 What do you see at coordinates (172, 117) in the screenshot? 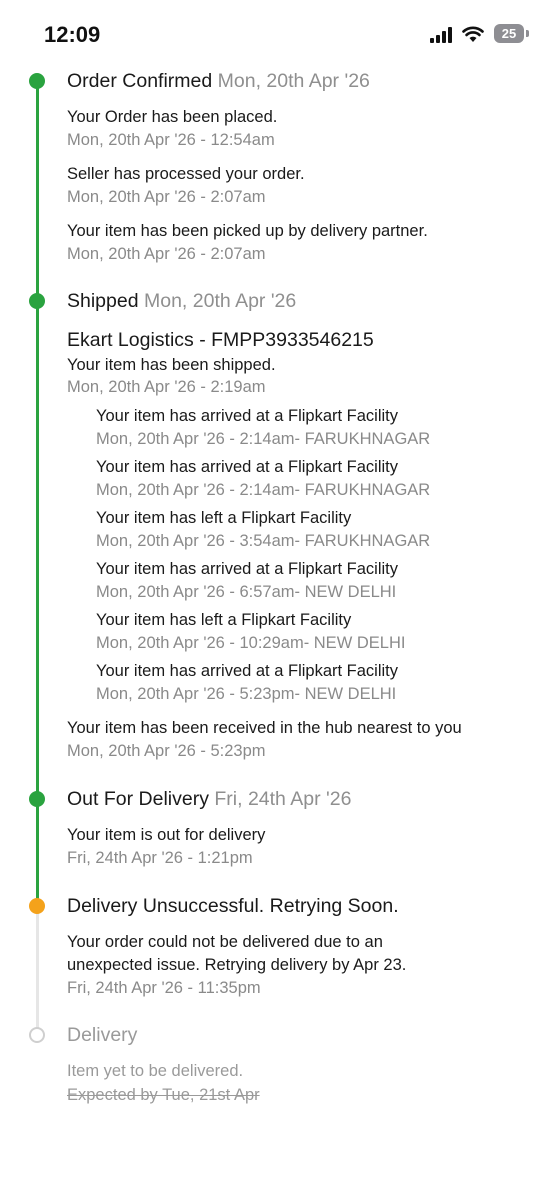
I see `event-text: Your Order has been placed.` at bounding box center [172, 117].